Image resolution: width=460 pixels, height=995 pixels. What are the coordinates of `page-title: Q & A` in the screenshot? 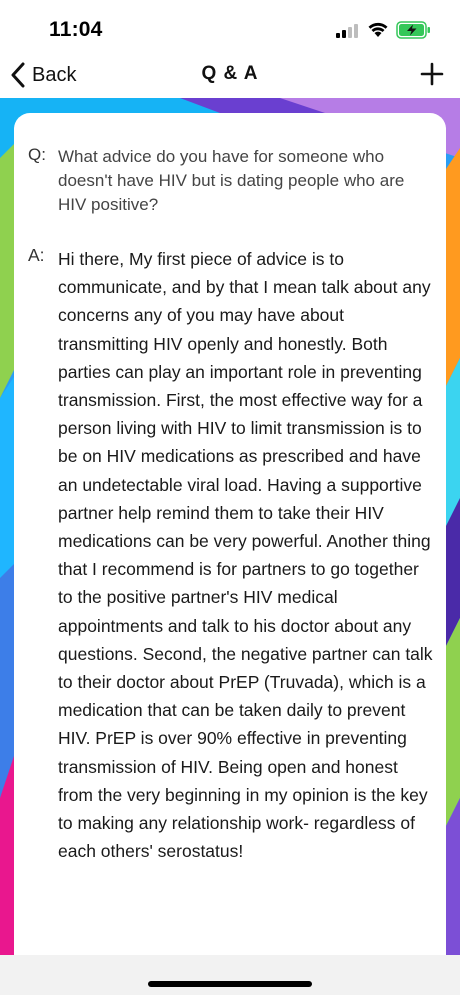 It's located at (230, 73).